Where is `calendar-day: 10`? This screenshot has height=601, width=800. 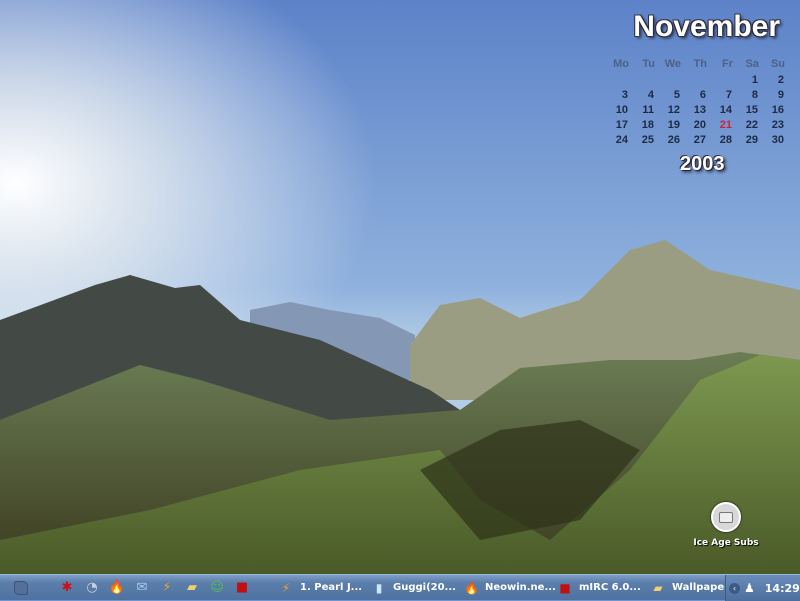 calendar-day: 10 is located at coordinates (621, 109).